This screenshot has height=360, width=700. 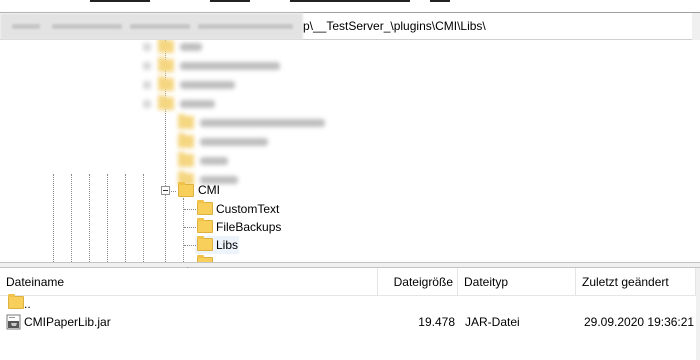 I want to click on file-type: JAR-Datei, so click(x=492, y=322).